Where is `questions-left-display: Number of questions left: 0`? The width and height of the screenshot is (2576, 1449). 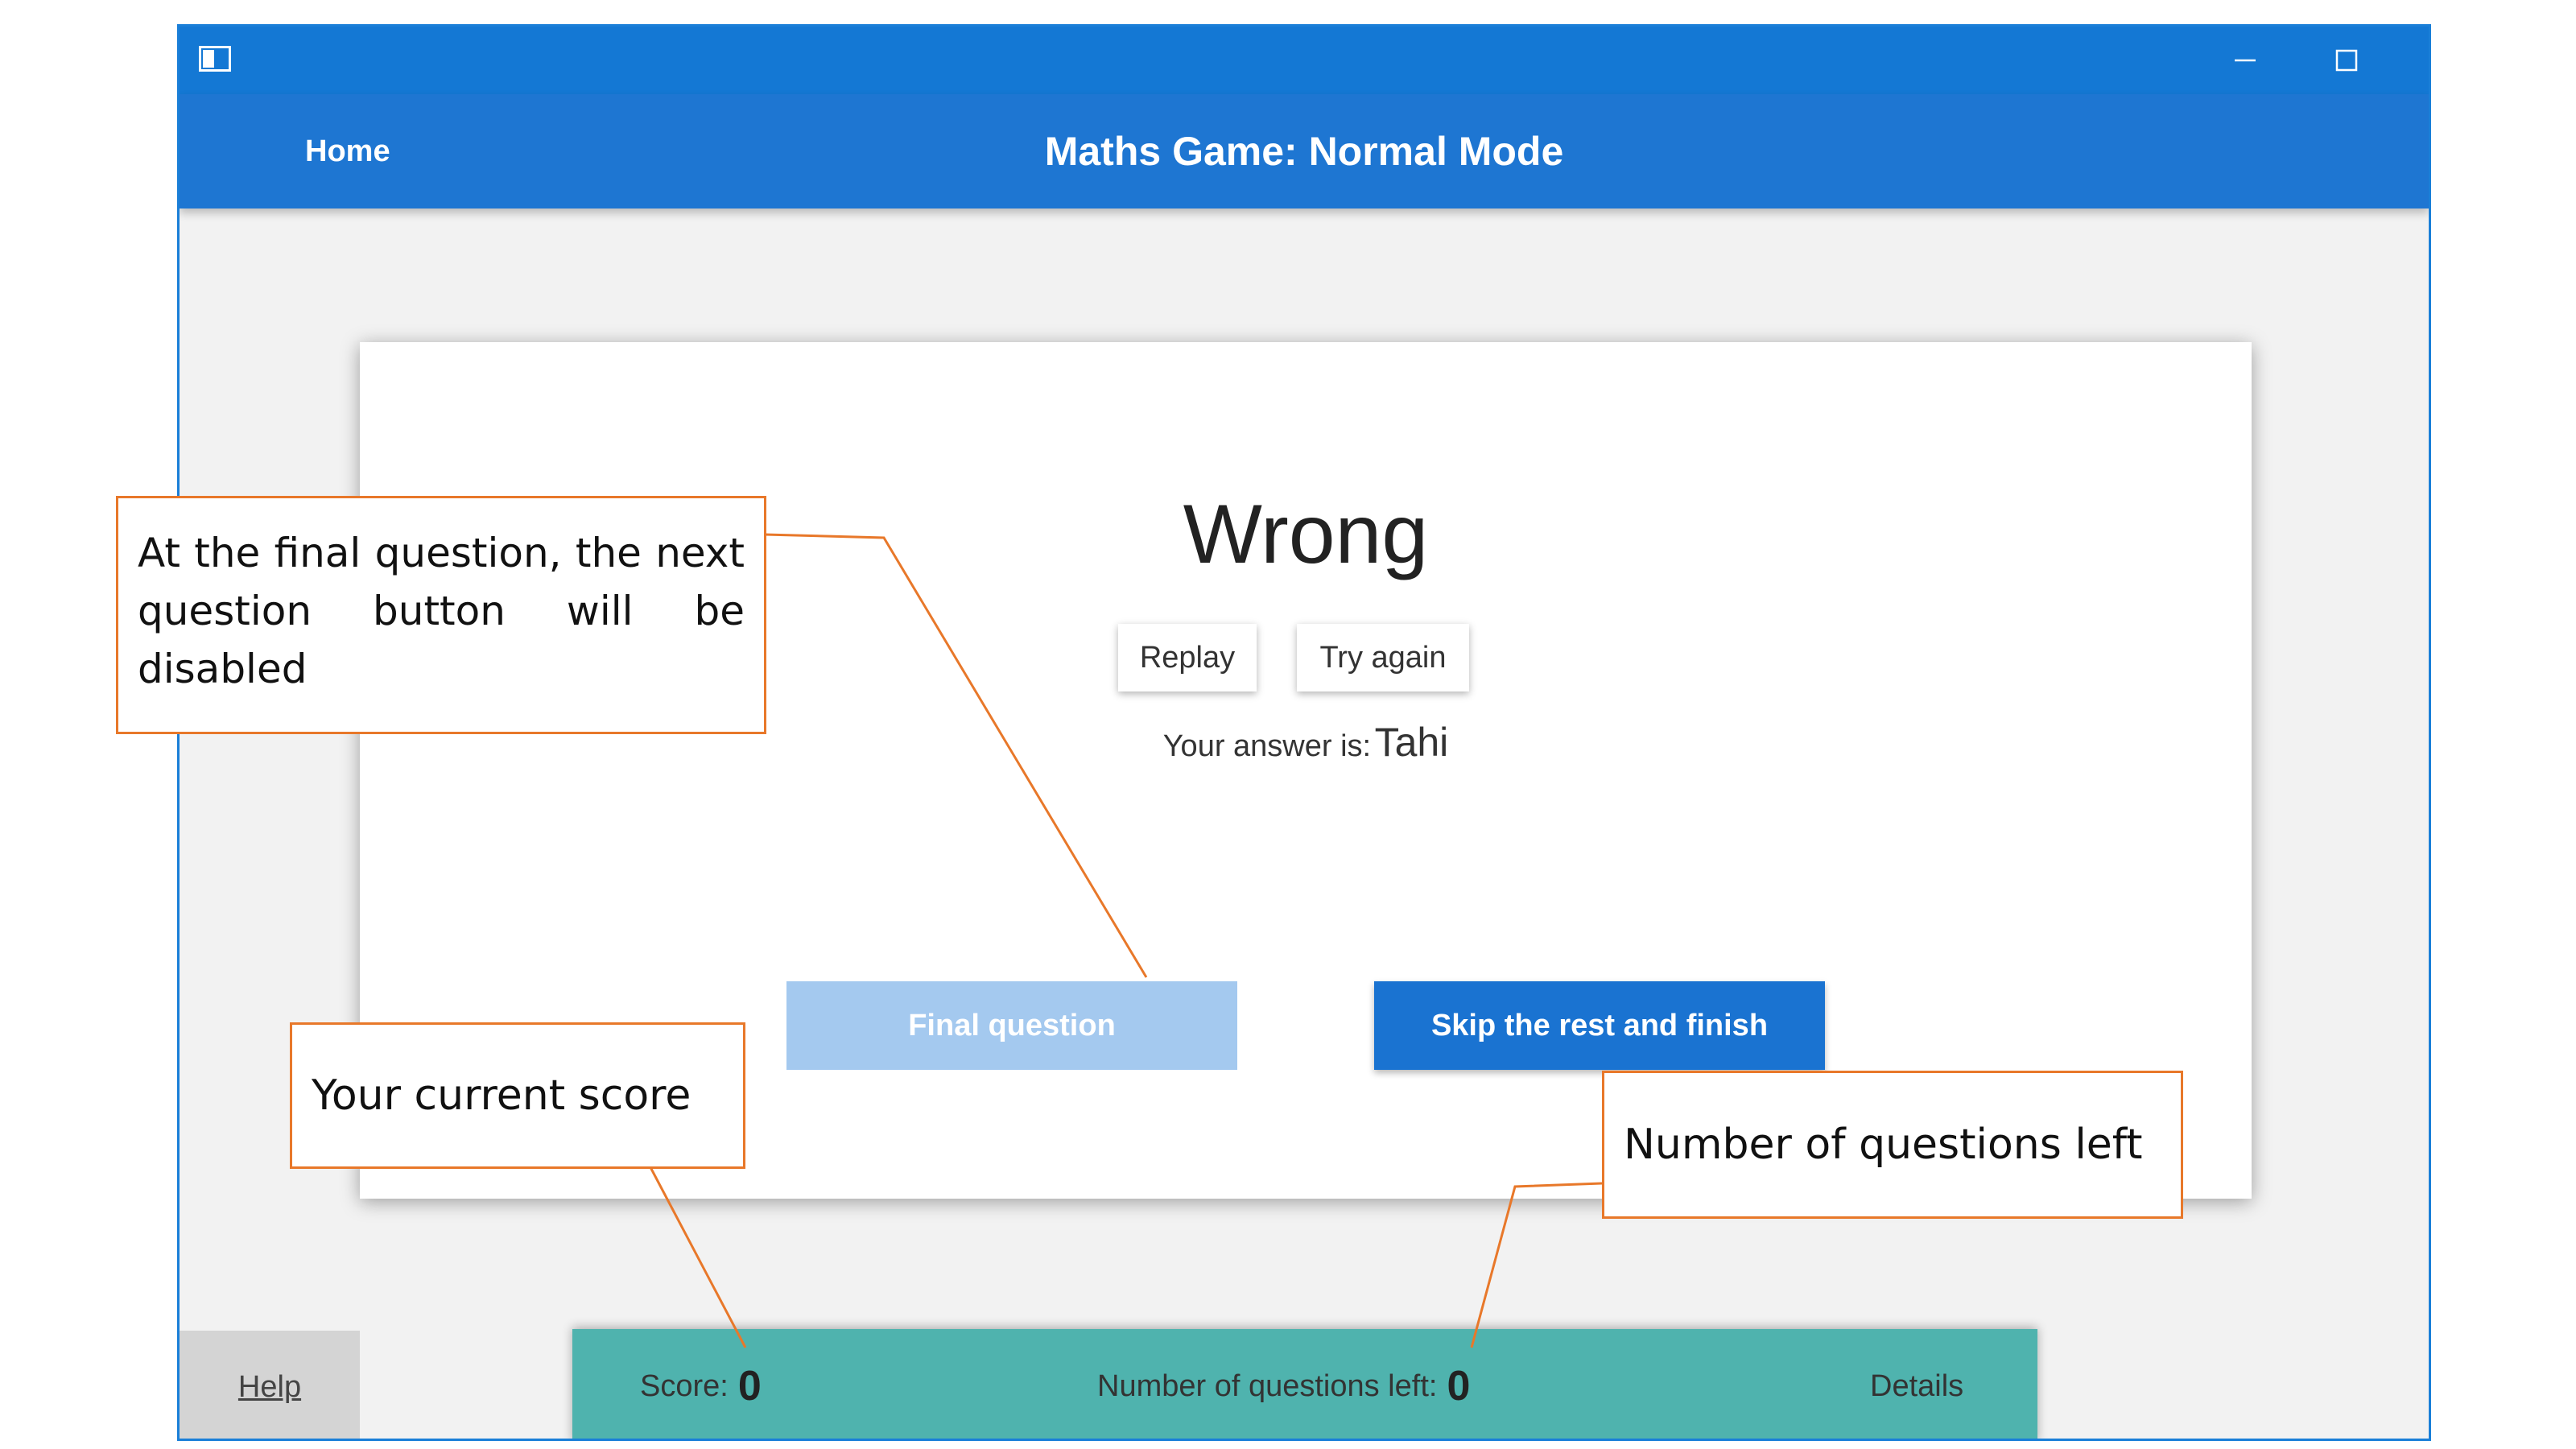
questions-left-display: Number of questions left: 0 is located at coordinates (1284, 1384).